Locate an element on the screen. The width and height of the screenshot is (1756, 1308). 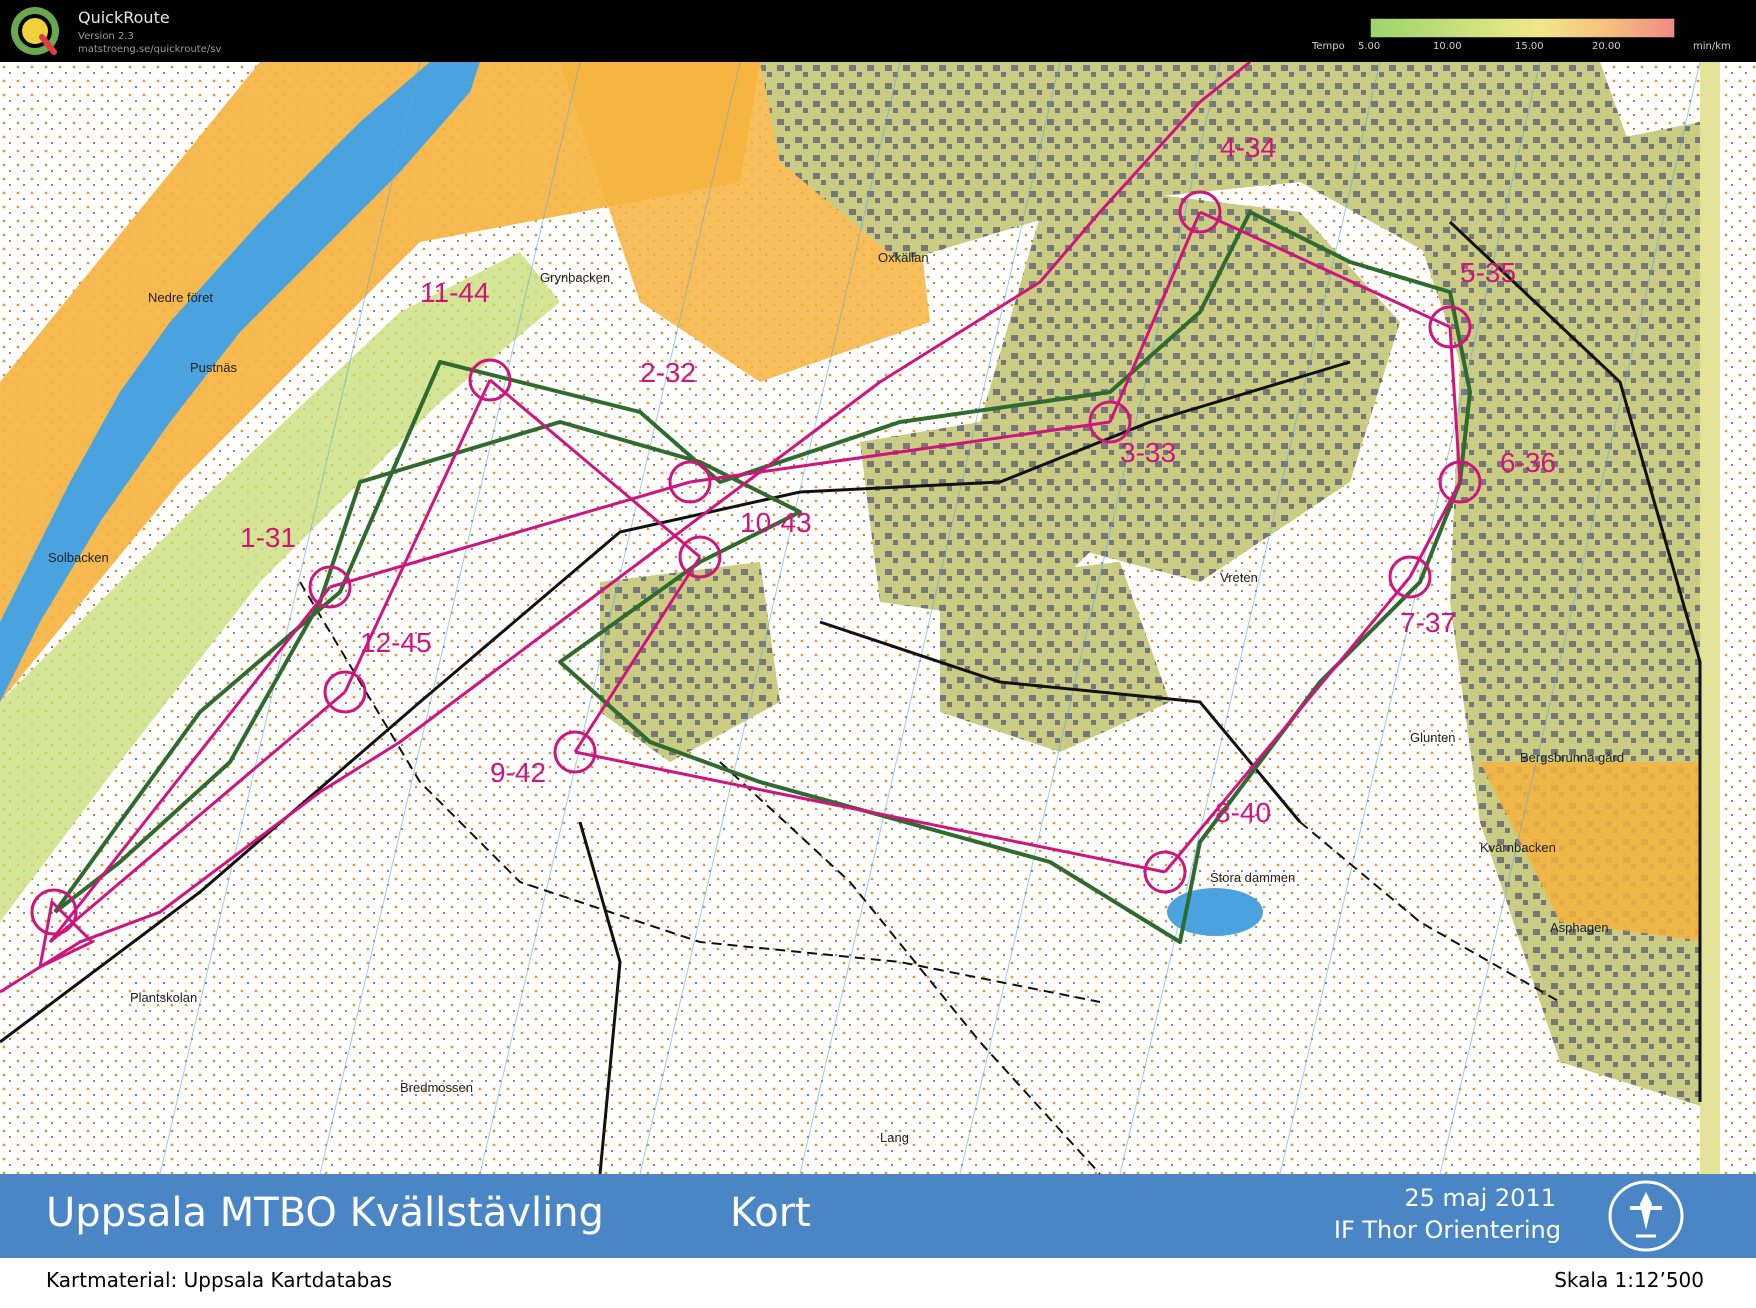
control-label: 1-31 is located at coordinates (268, 537).